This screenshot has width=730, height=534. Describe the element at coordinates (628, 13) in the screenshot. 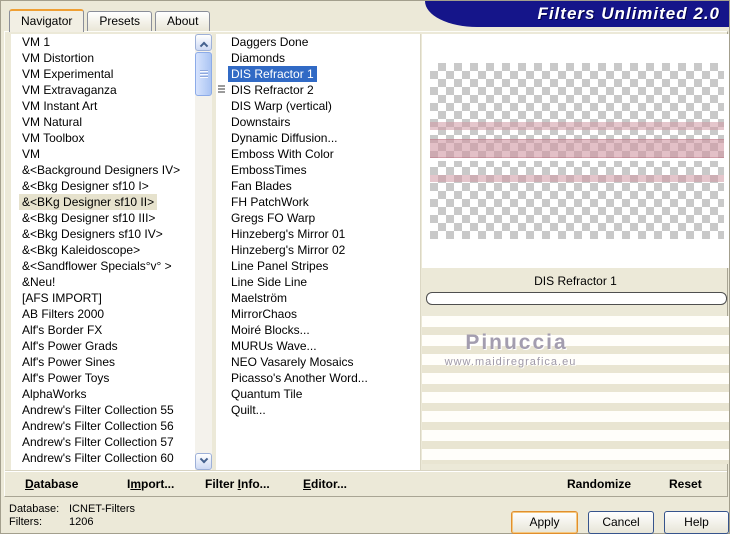

I see `app-title: Filters Unlimited 2.0` at that location.